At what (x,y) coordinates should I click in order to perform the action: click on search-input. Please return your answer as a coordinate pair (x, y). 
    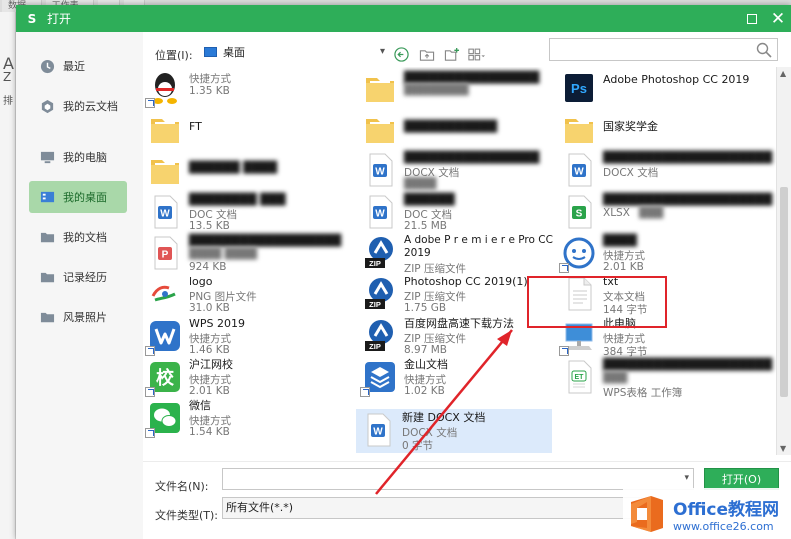
    Looking at the image, I should click on (663, 49).